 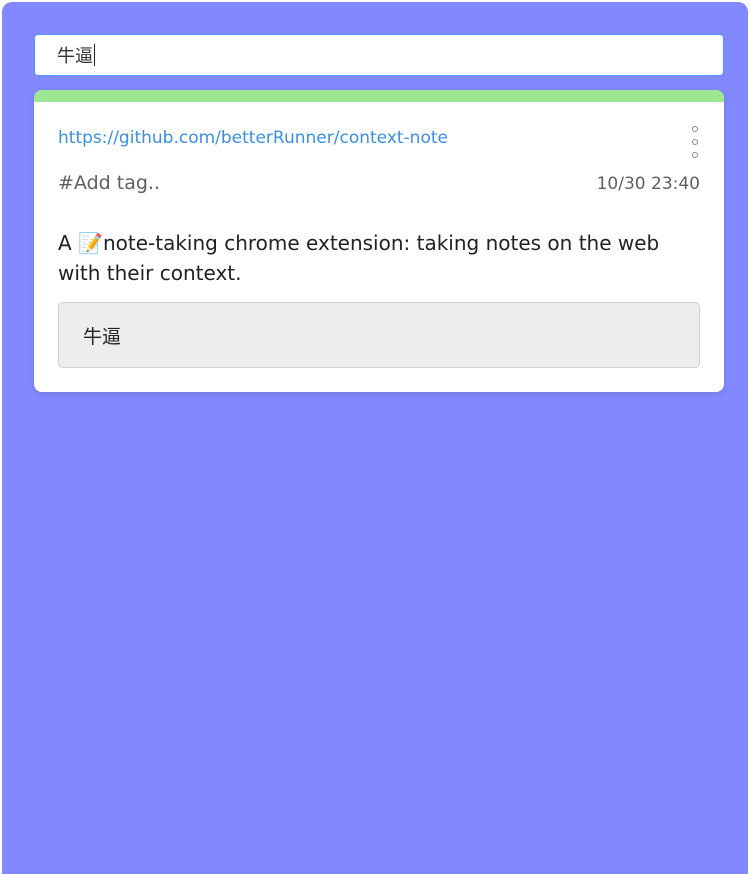 What do you see at coordinates (379, 96) in the screenshot?
I see `card-accent-bar` at bounding box center [379, 96].